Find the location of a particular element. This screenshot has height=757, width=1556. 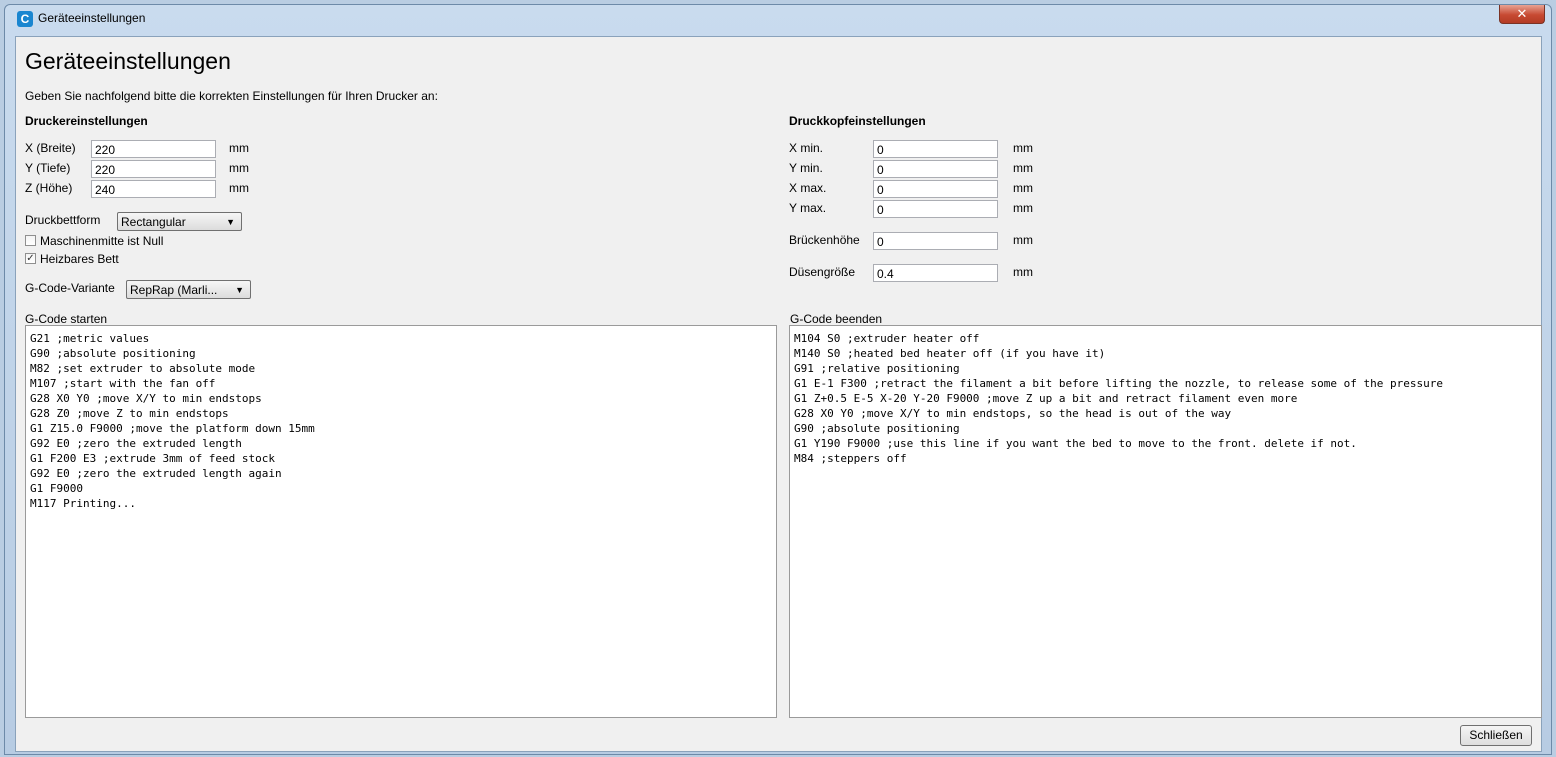

title-bar: C Geräteeinstellungen ✕ is located at coordinates (778, 19).